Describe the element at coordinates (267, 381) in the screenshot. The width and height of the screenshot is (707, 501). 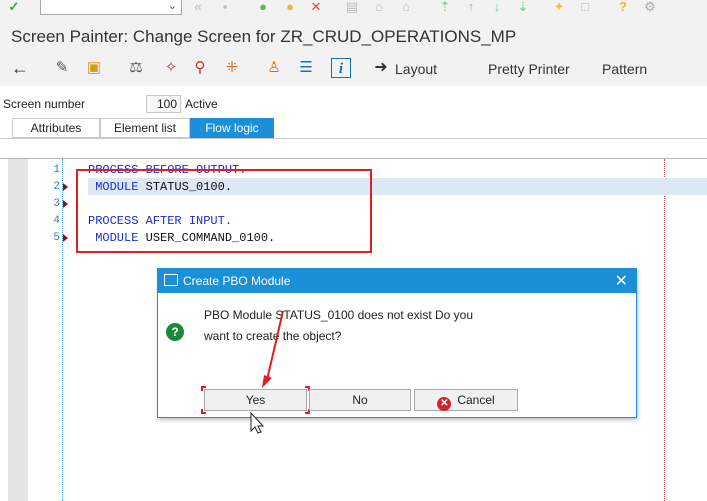
I see `annotation-arrowhead` at that location.